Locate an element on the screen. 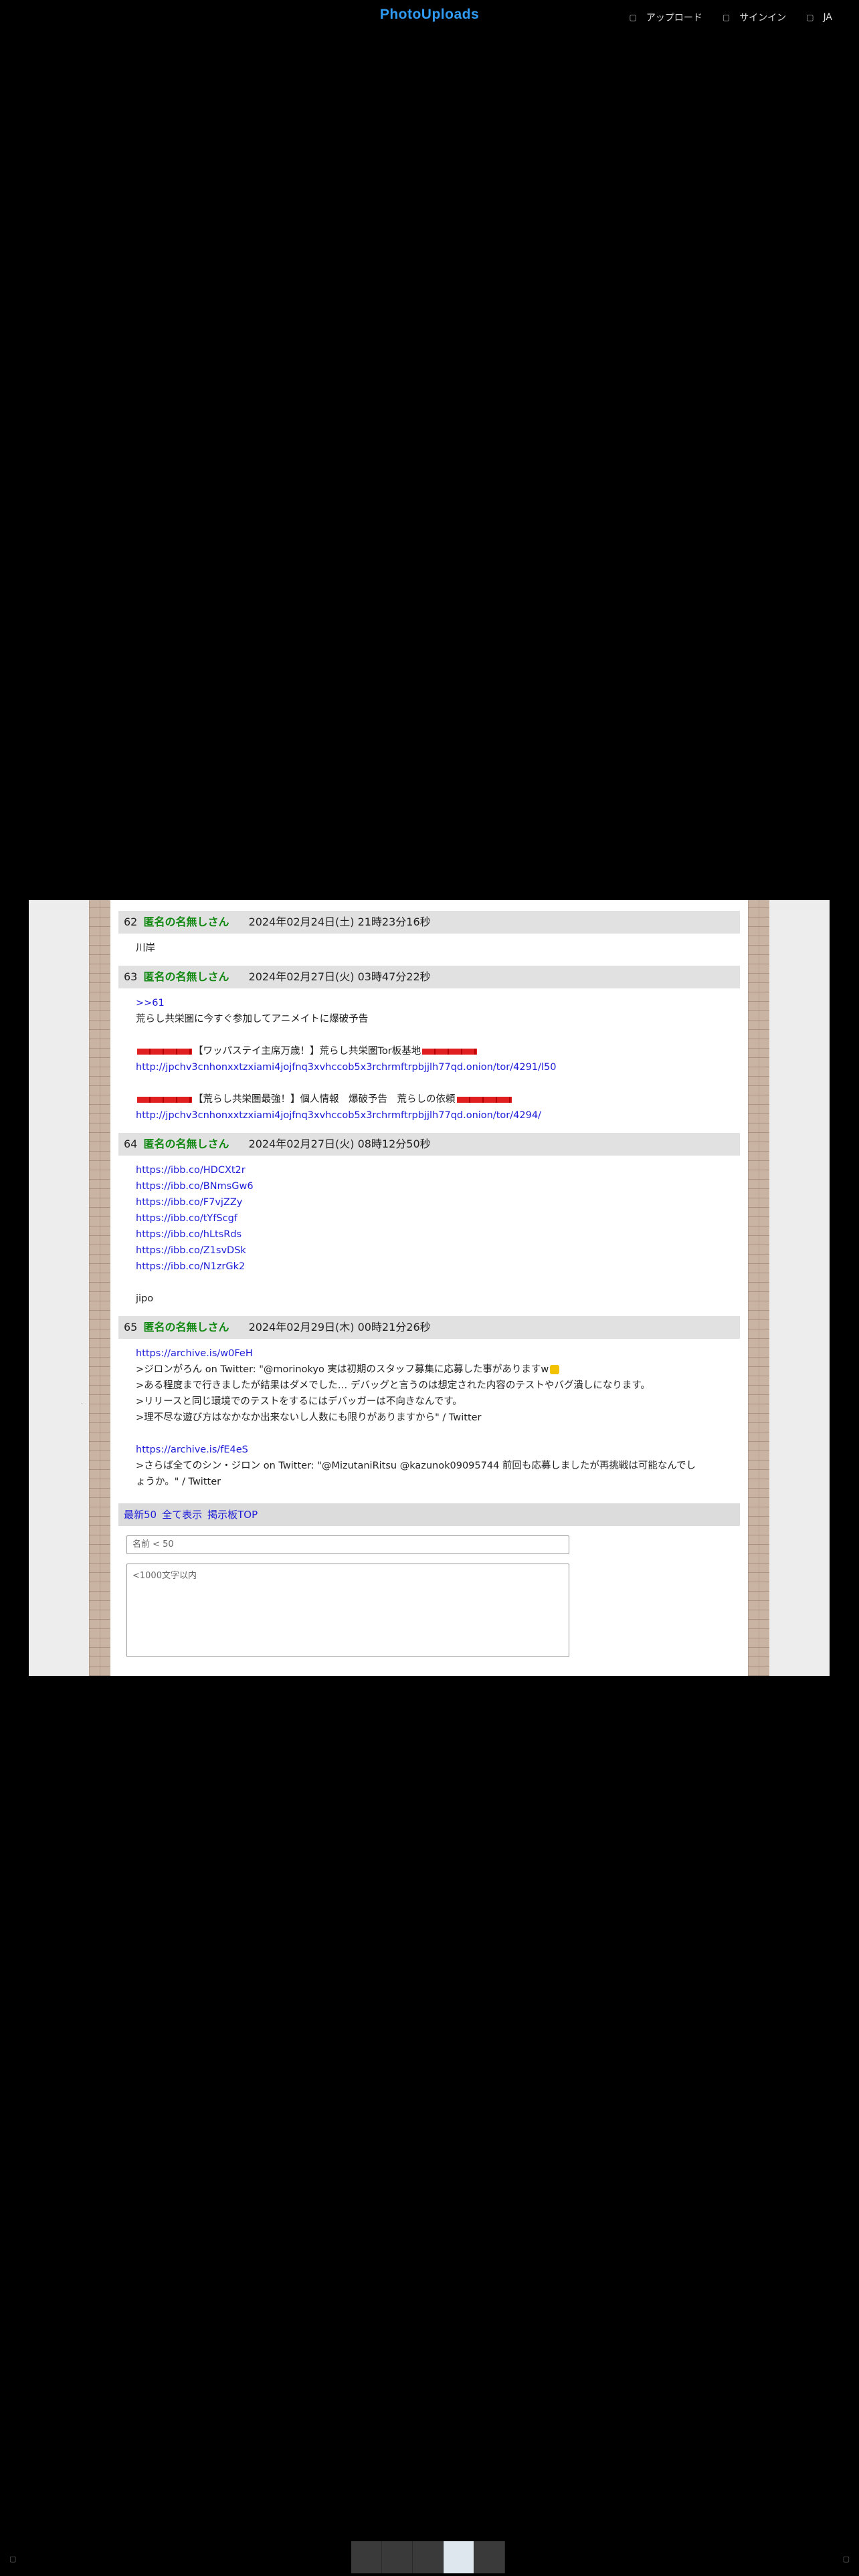 This screenshot has width=859, height=2576. post-text: 【荒らし共栄圏最強！】個人情報 爆破予告 荒らしの依頼 is located at coordinates (429, 1099).